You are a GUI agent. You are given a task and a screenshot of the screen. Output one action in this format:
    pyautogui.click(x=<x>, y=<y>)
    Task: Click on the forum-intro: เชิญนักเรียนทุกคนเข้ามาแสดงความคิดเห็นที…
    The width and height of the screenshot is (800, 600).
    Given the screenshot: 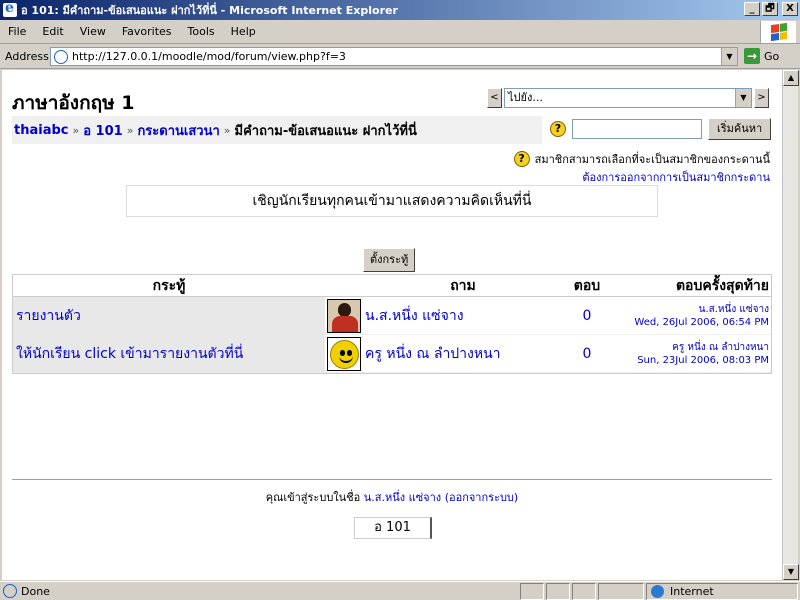 What is the action you would take?
    pyautogui.click(x=392, y=201)
    